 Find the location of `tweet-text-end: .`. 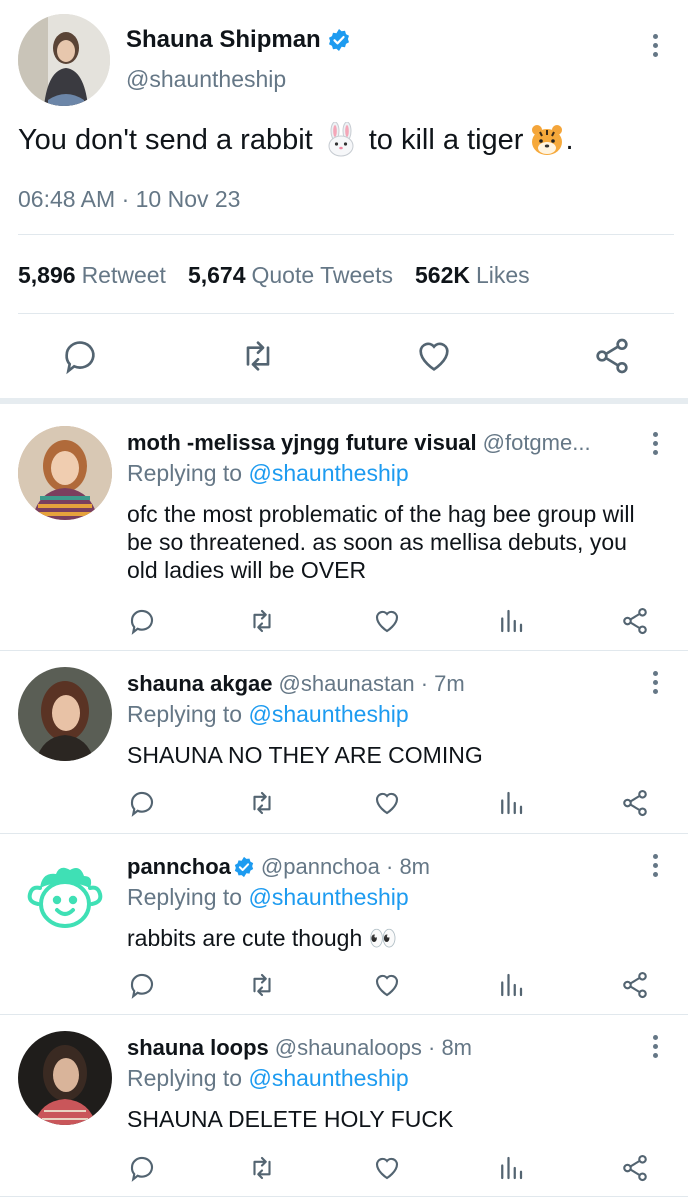

tweet-text-end: . is located at coordinates (569, 139).